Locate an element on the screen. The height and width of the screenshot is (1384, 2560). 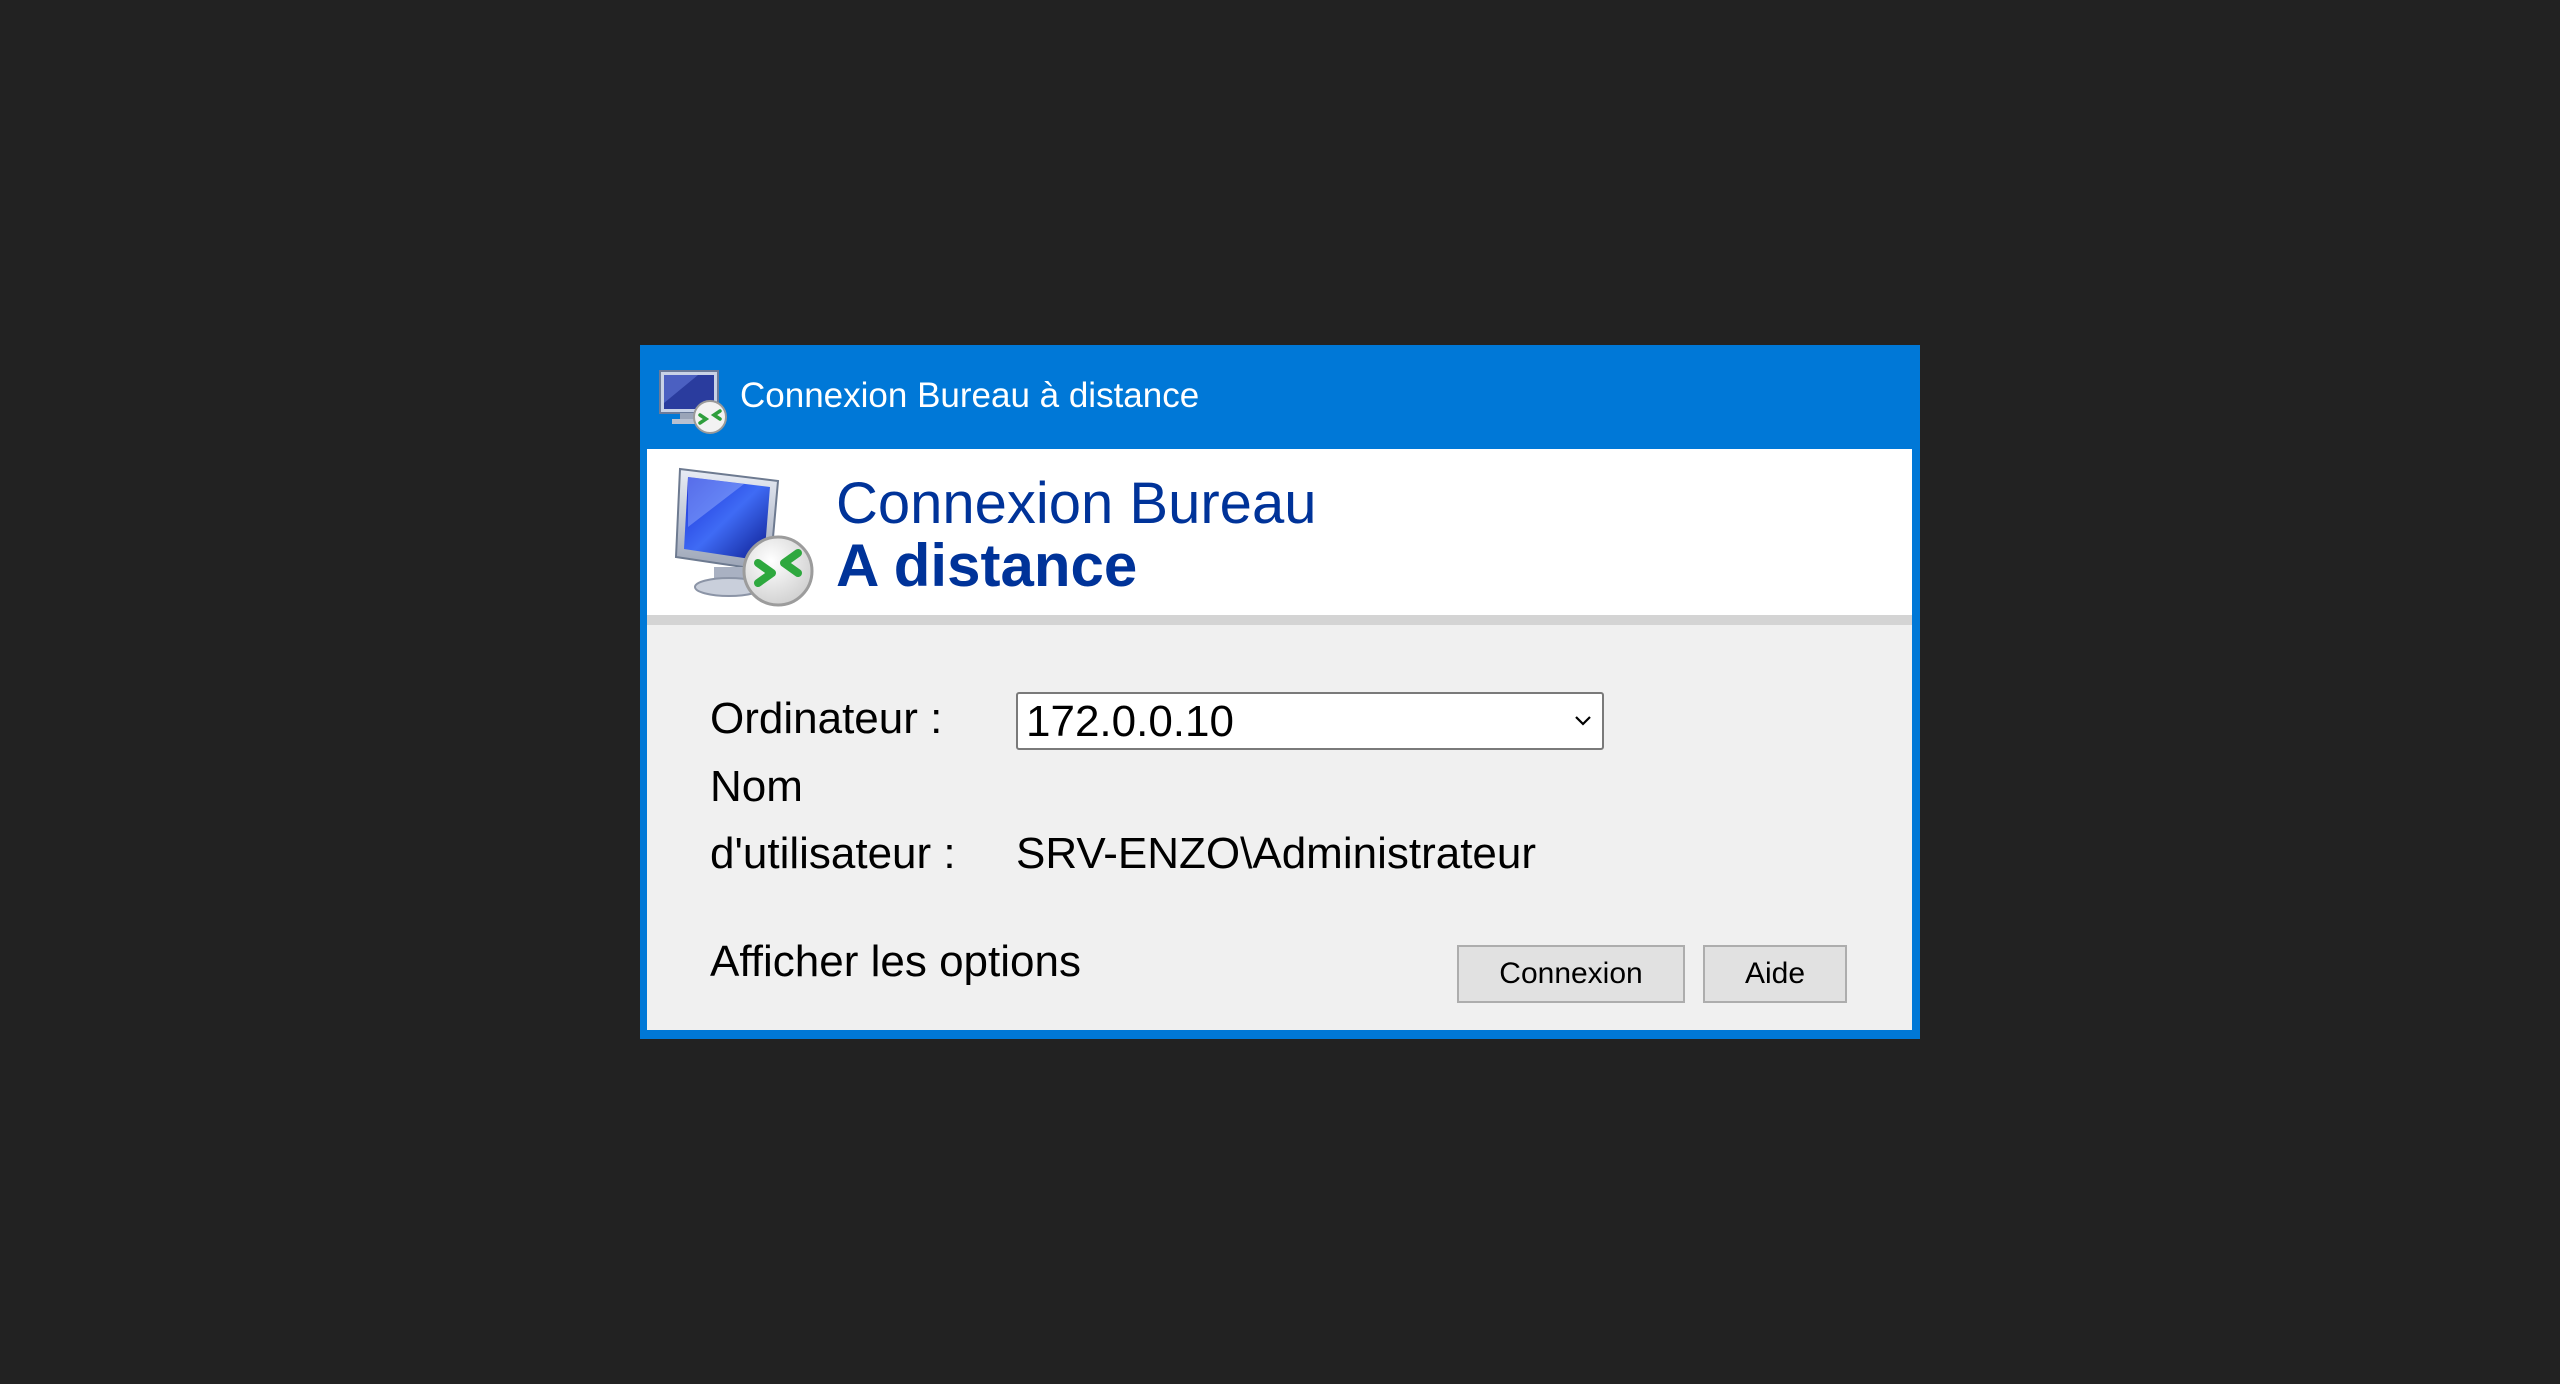
window-title: Connexion Bureau à distance is located at coordinates (970, 395).